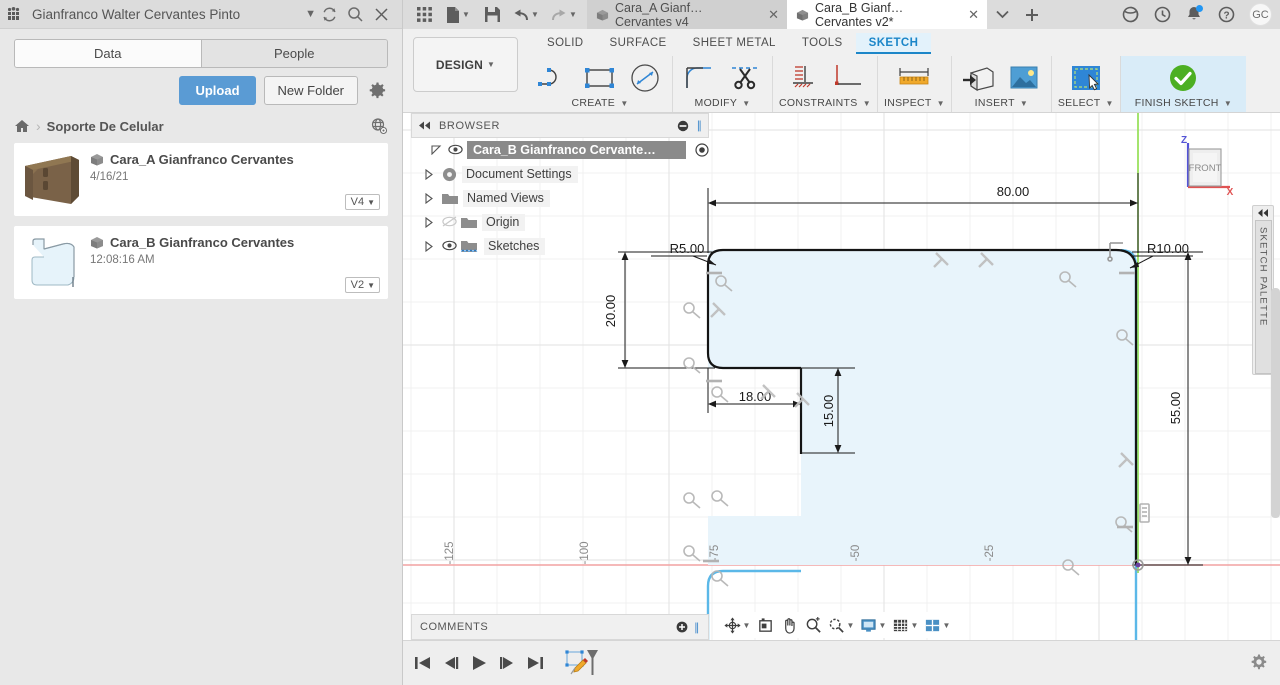 The width and height of the screenshot is (1280, 685). I want to click on sketch-arc-icon, so click(555, 78).